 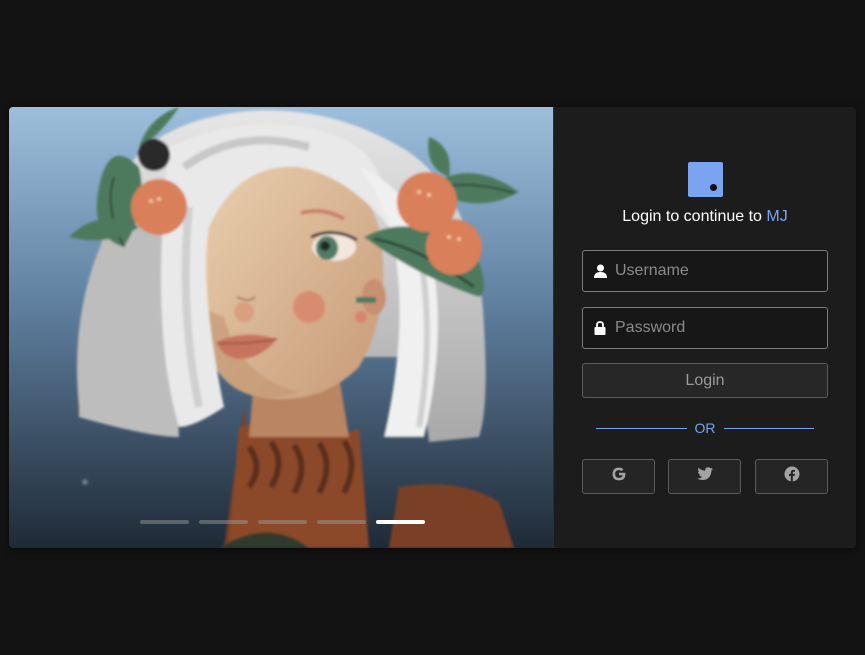 I want to click on twitter-icon, so click(x=704, y=476).